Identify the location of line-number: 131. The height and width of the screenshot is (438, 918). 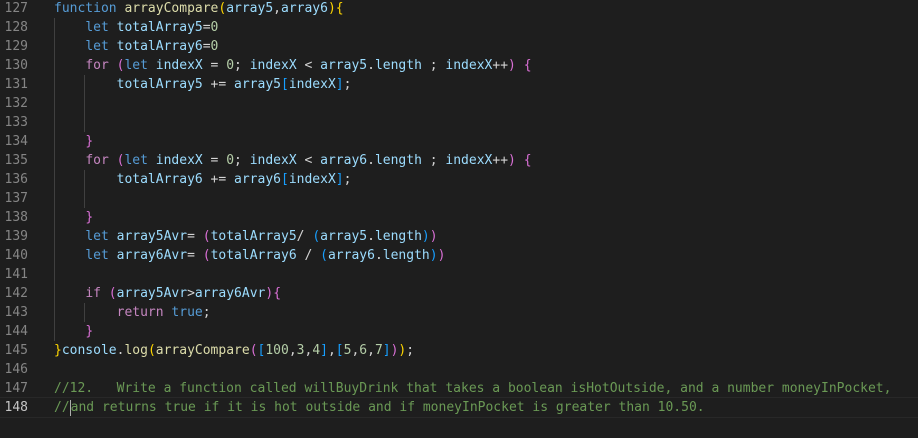
(16, 84).